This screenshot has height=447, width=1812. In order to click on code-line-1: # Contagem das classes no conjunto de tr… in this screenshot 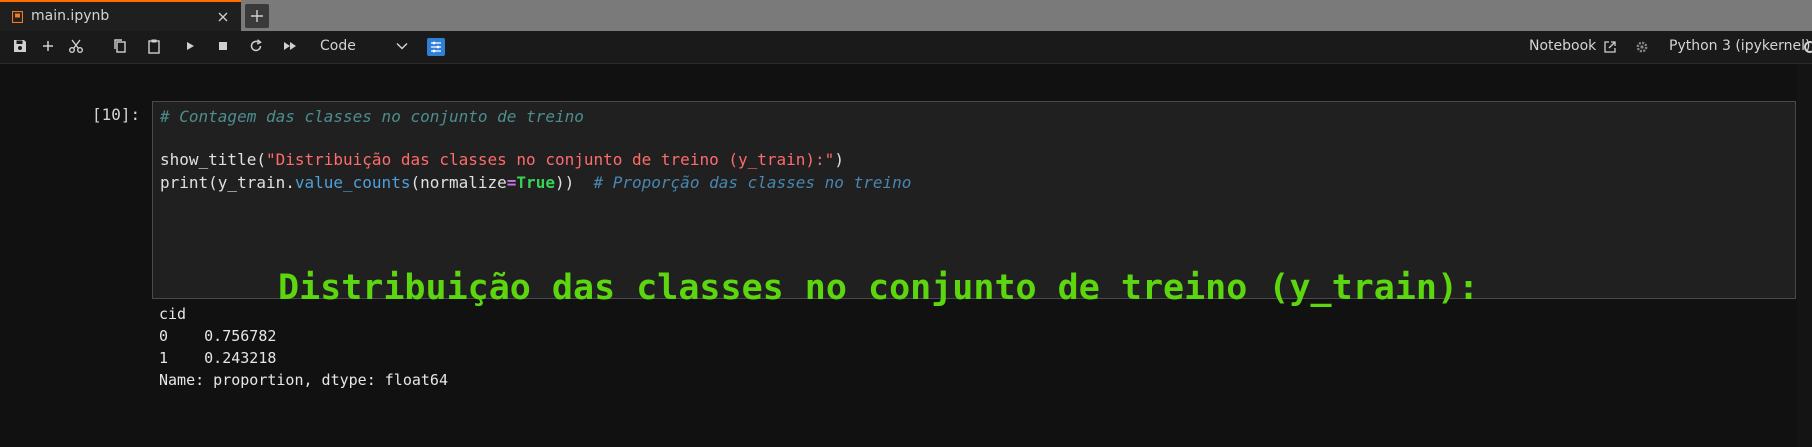, I will do `click(372, 116)`.